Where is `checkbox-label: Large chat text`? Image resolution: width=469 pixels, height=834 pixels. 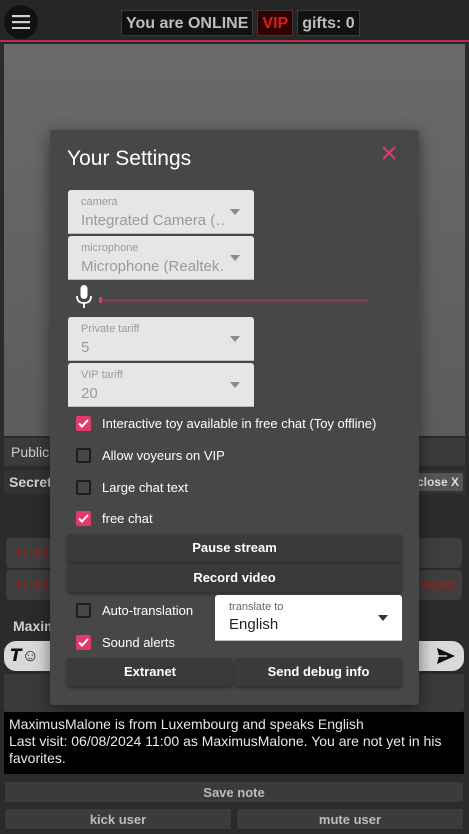 checkbox-label: Large chat text is located at coordinates (145, 487).